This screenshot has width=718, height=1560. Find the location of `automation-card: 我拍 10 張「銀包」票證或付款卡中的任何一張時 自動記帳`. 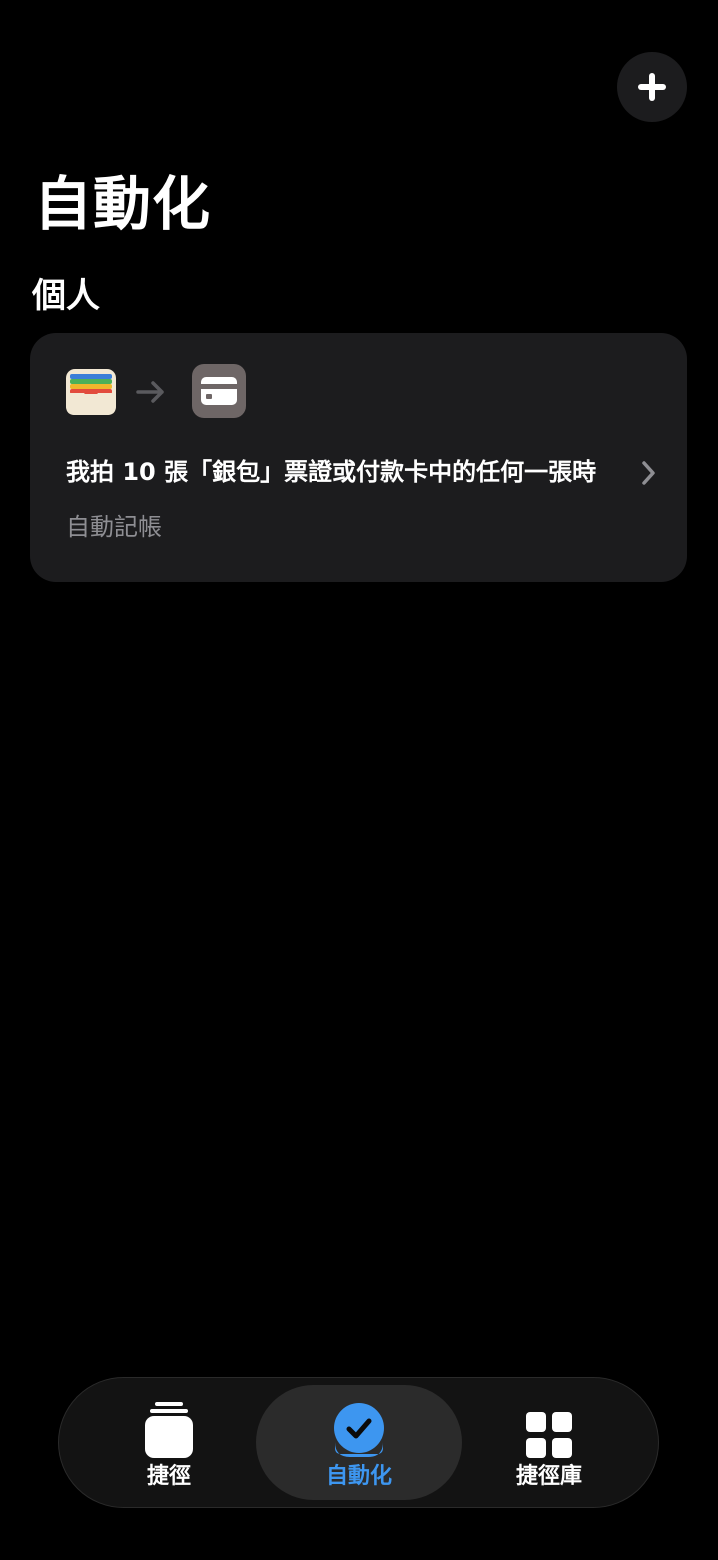

automation-card: 我拍 10 張「銀包」票證或付款卡中的任何一張時 自動記帳 is located at coordinates (358, 457).